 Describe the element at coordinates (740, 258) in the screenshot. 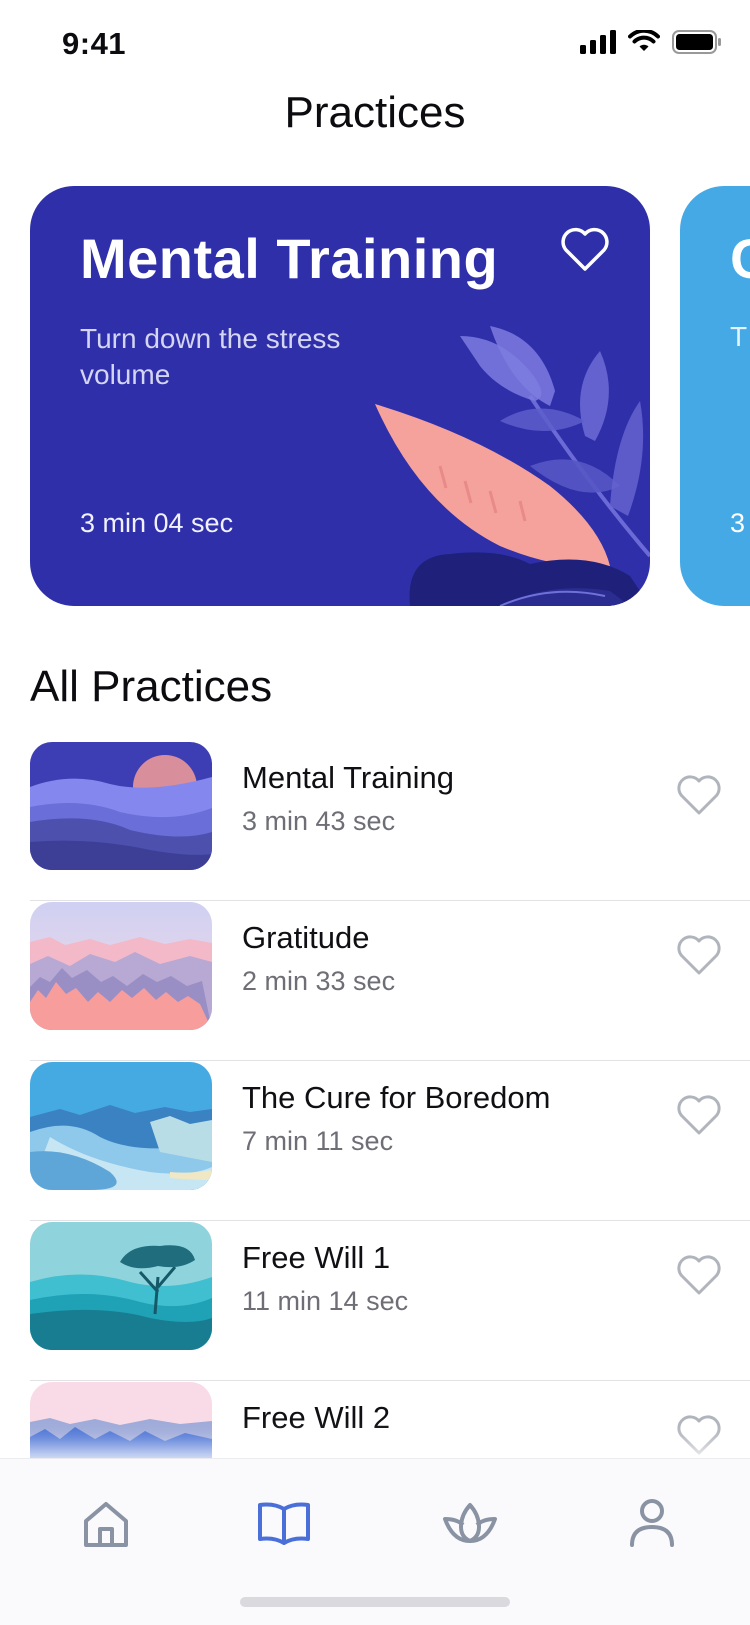

I see `next-featured-title: C` at that location.